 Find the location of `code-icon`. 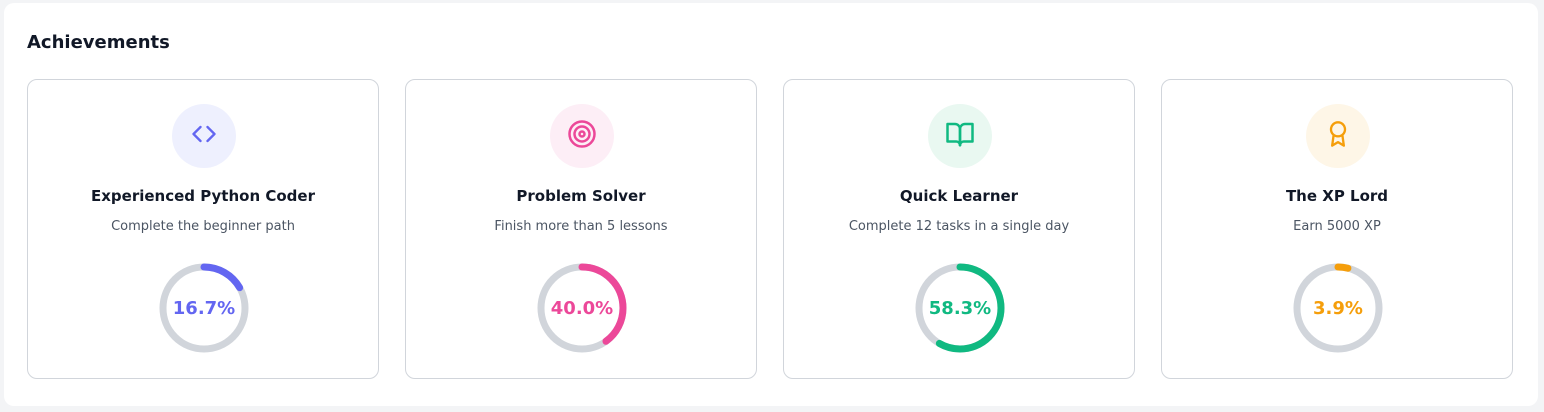

code-icon is located at coordinates (204, 136).